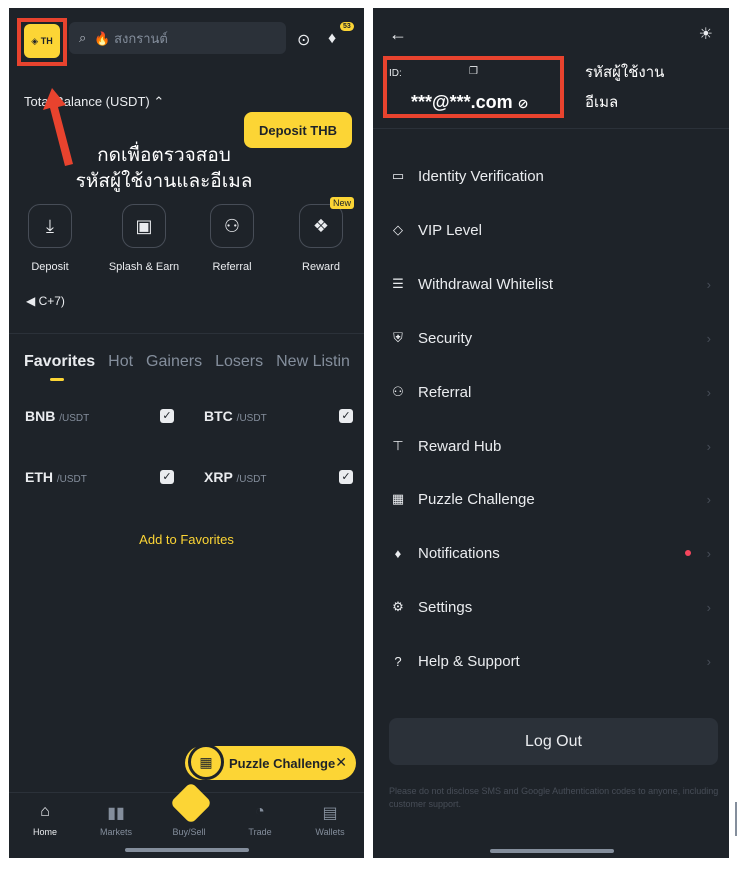 The width and height of the screenshot is (742, 870). What do you see at coordinates (398, 337) in the screenshot?
I see `shield-icon: ⛨` at bounding box center [398, 337].